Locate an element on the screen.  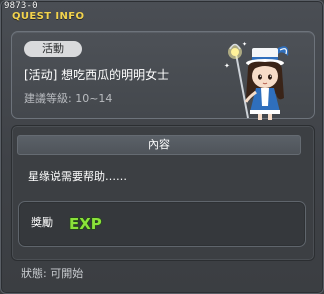
quest-status: 狀態: 可開始 is located at coordinates (52, 273).